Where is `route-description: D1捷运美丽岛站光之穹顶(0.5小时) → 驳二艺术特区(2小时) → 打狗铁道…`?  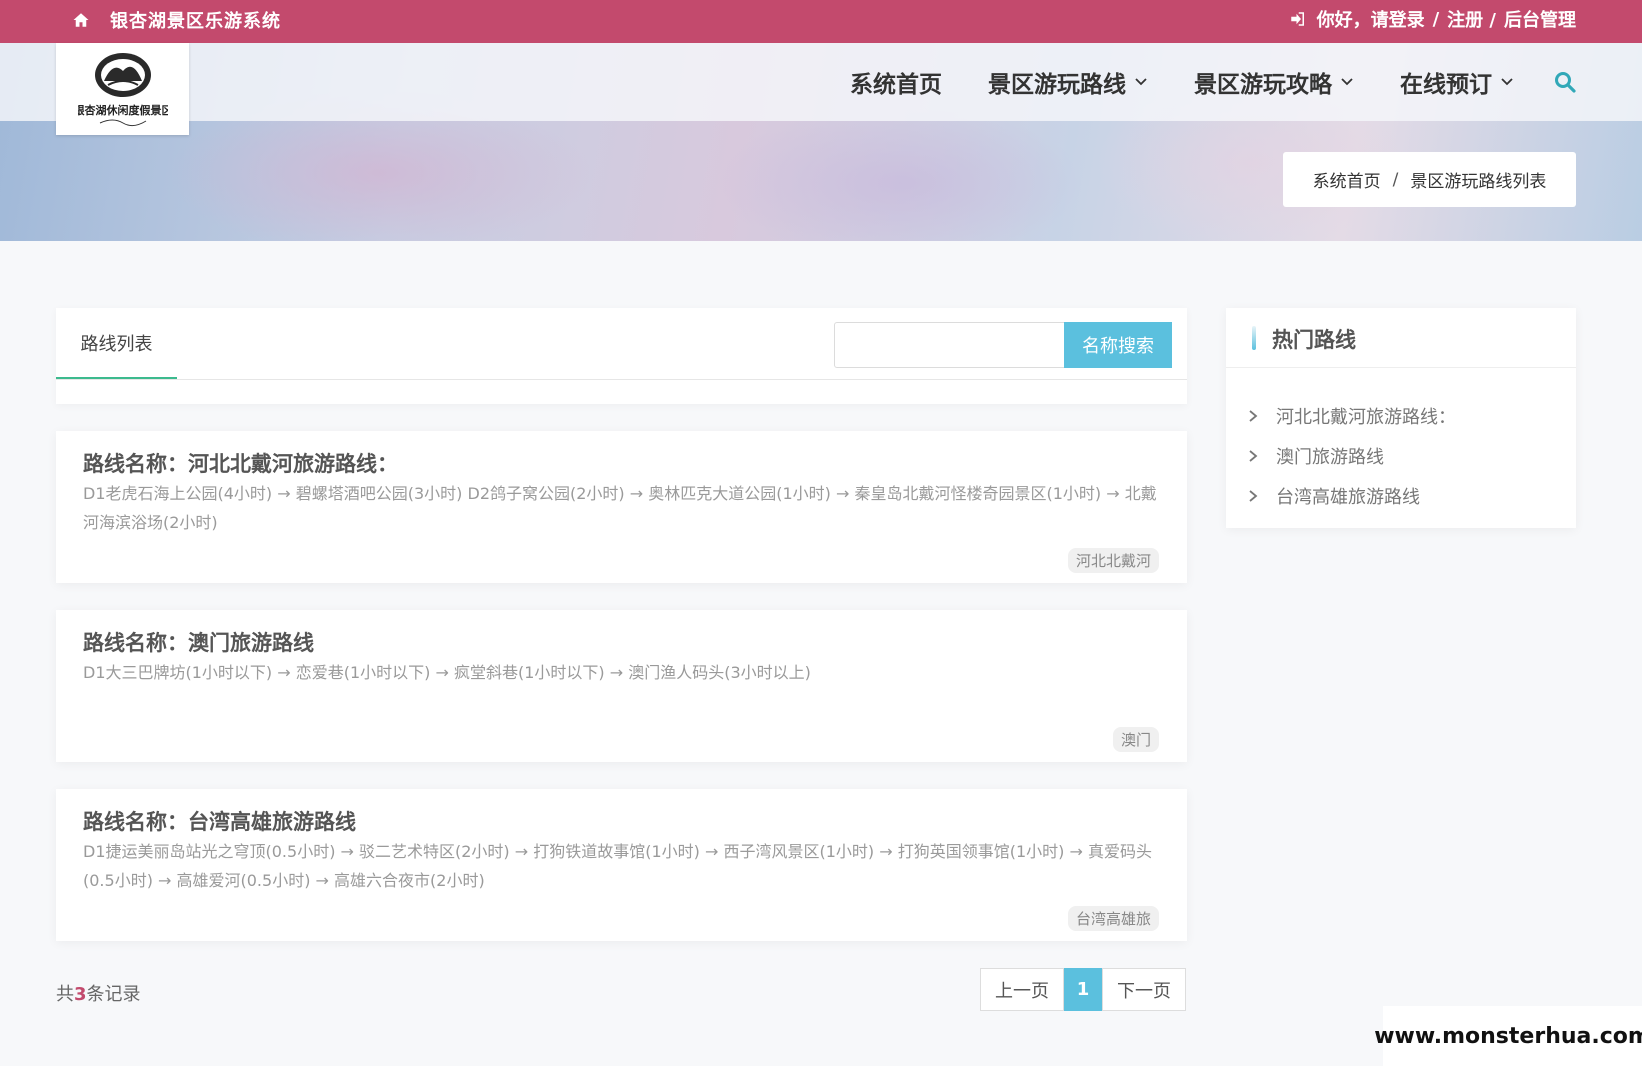
route-description: D1捷运美丽岛站光之穹顶(0.5小时) → 驳二艺术特区(2小时) → 打狗铁道… is located at coordinates (617, 866).